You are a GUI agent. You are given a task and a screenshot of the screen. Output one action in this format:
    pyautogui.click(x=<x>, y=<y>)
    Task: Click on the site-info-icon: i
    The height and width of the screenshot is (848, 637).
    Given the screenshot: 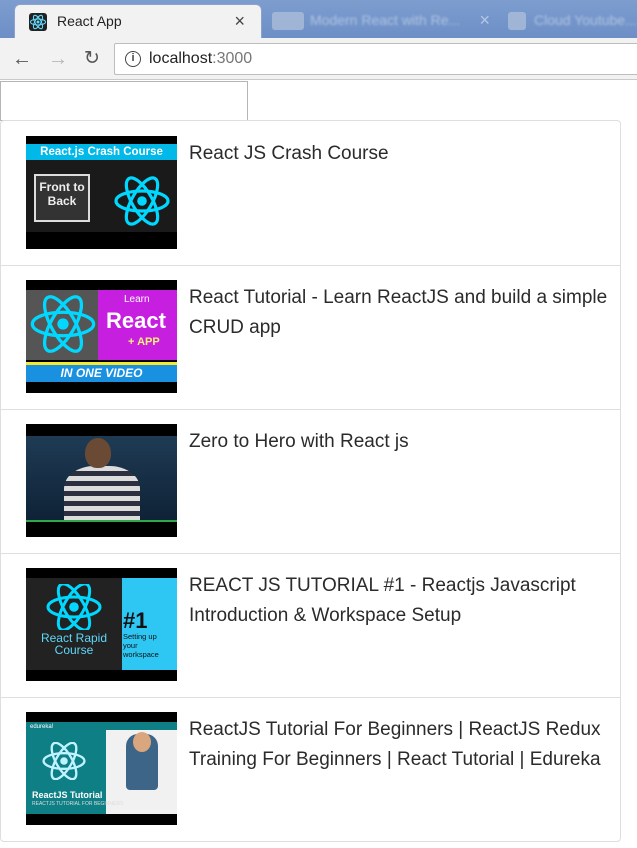 What is the action you would take?
    pyautogui.click(x=133, y=59)
    